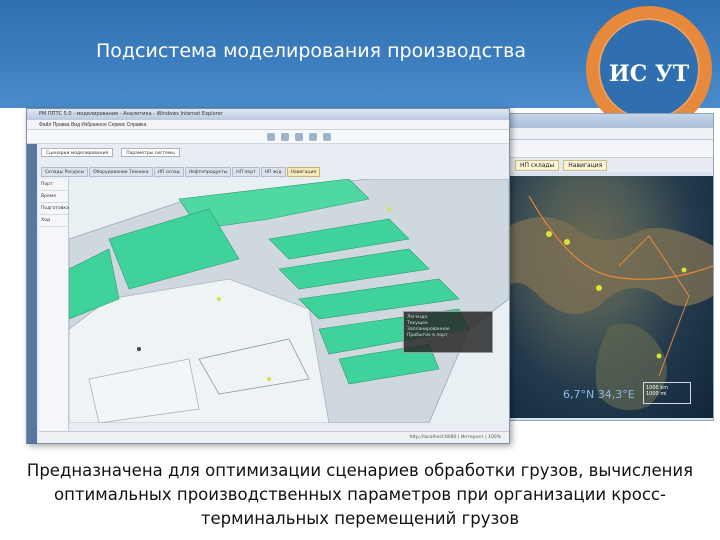 The width and height of the screenshot is (720, 540). Describe the element at coordinates (656, 394) in the screenshot. I see `scale-mi: 1000 mi` at that location.